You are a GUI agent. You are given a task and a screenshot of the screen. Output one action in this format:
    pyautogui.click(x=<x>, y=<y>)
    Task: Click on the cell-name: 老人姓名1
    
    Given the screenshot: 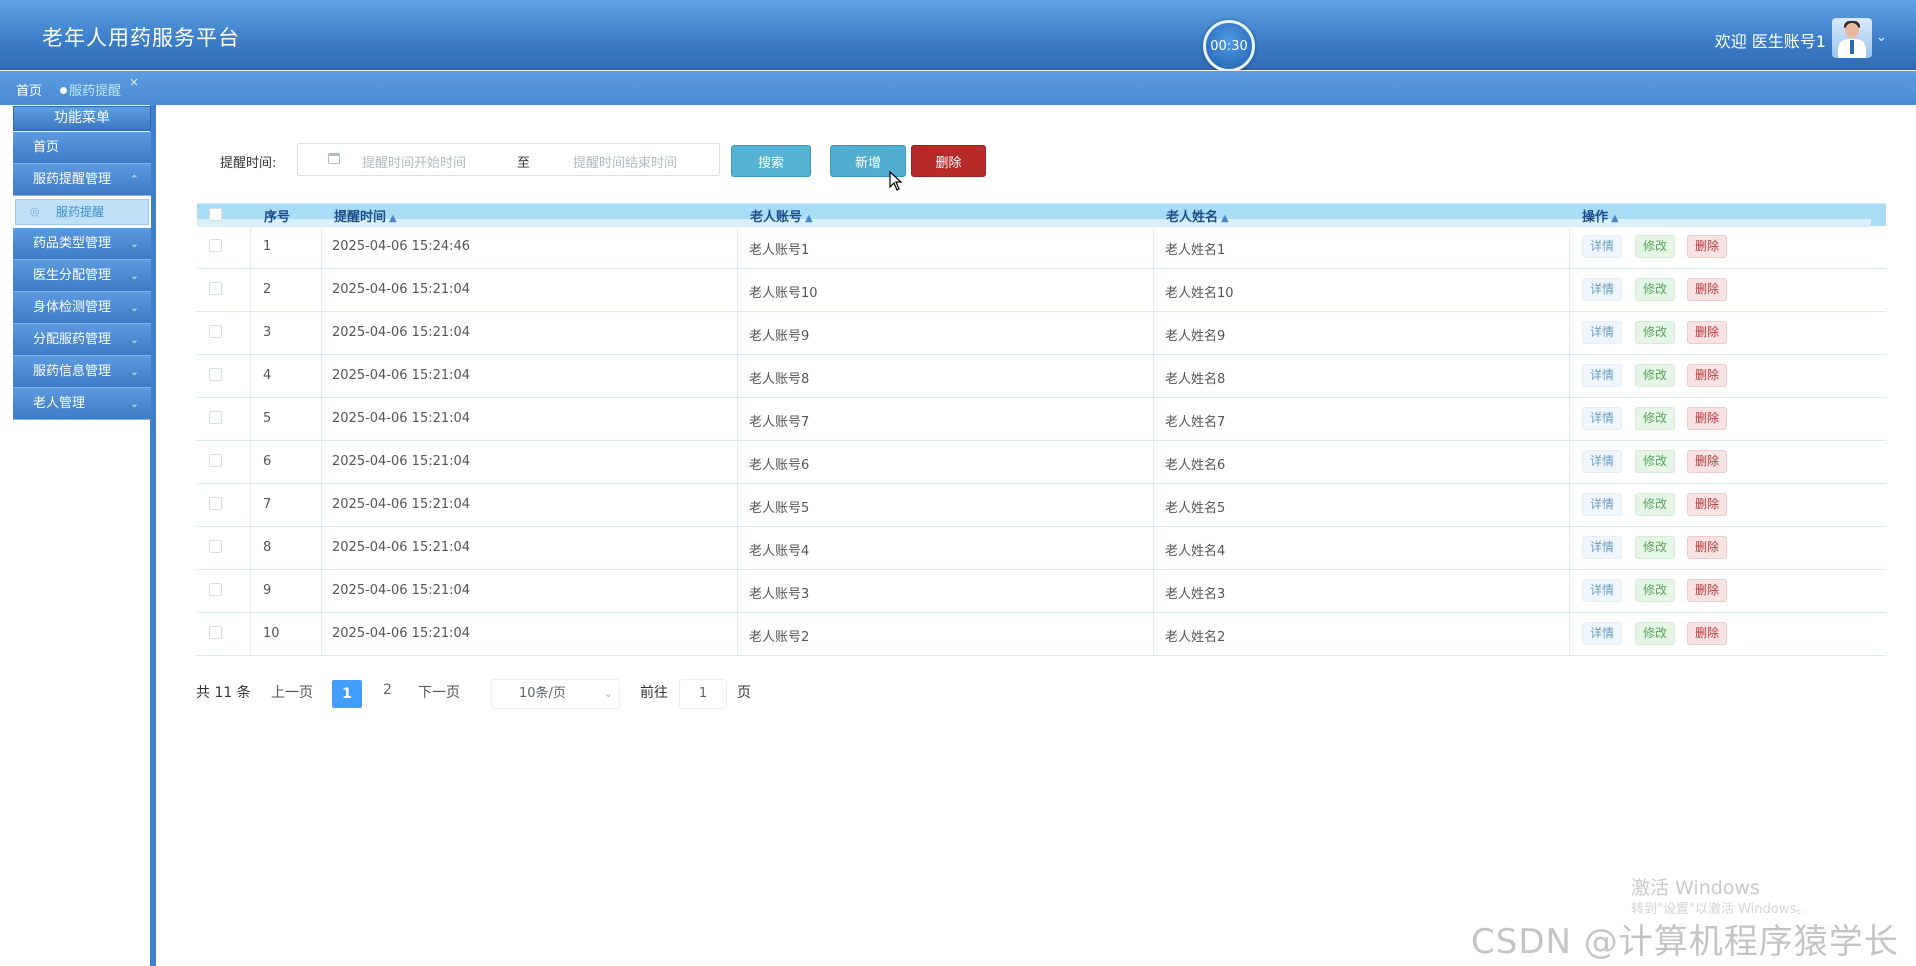 What is the action you would take?
    pyautogui.click(x=1195, y=250)
    